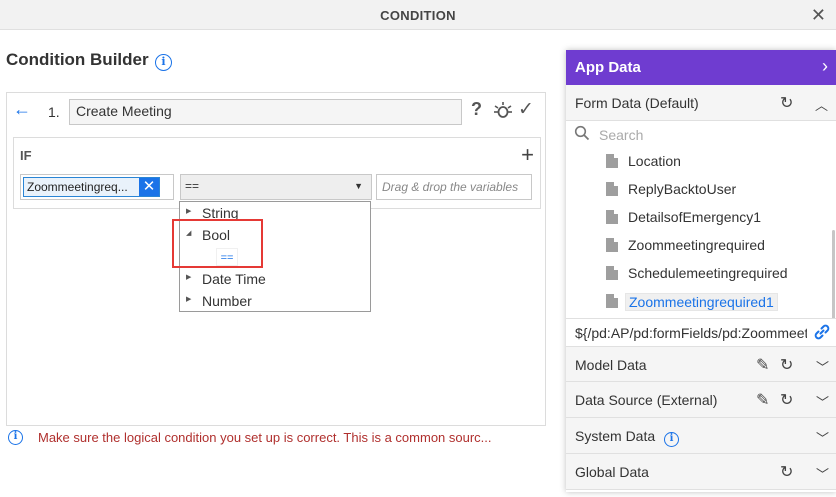 The height and width of the screenshot is (497, 836). Describe the element at coordinates (26, 155) in the screenshot. I see `if-label: IF` at that location.